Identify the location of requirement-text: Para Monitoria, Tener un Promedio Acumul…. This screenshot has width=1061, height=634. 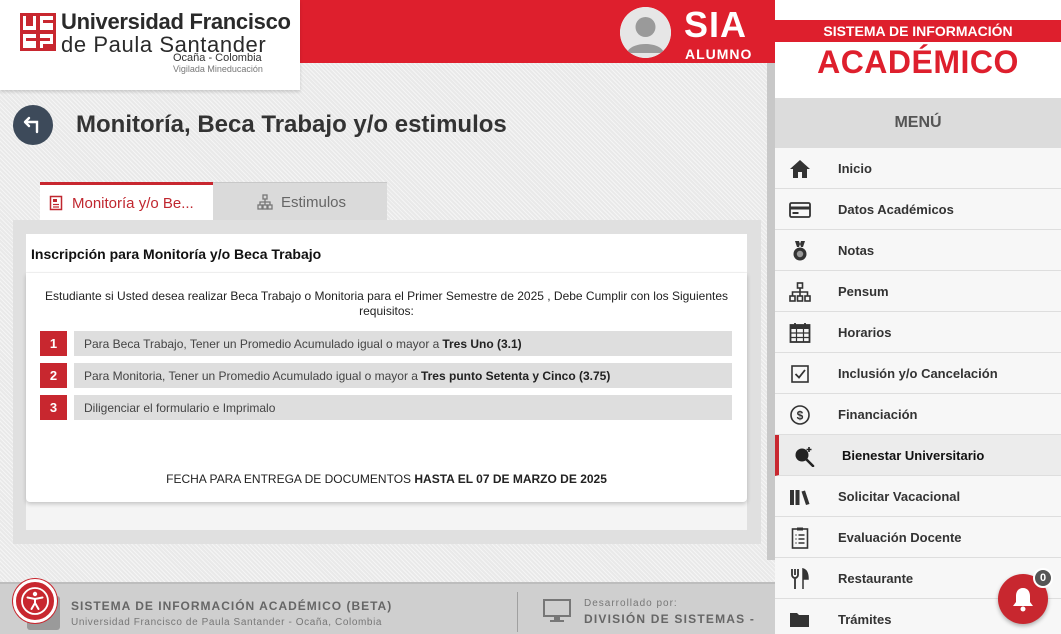
(403, 375).